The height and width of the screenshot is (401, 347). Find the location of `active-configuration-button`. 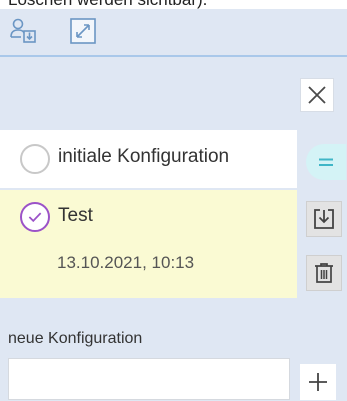

active-configuration-button is located at coordinates (326, 162).